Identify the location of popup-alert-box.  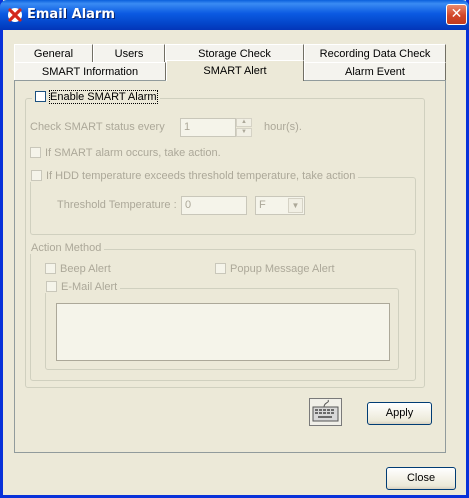
(220, 268).